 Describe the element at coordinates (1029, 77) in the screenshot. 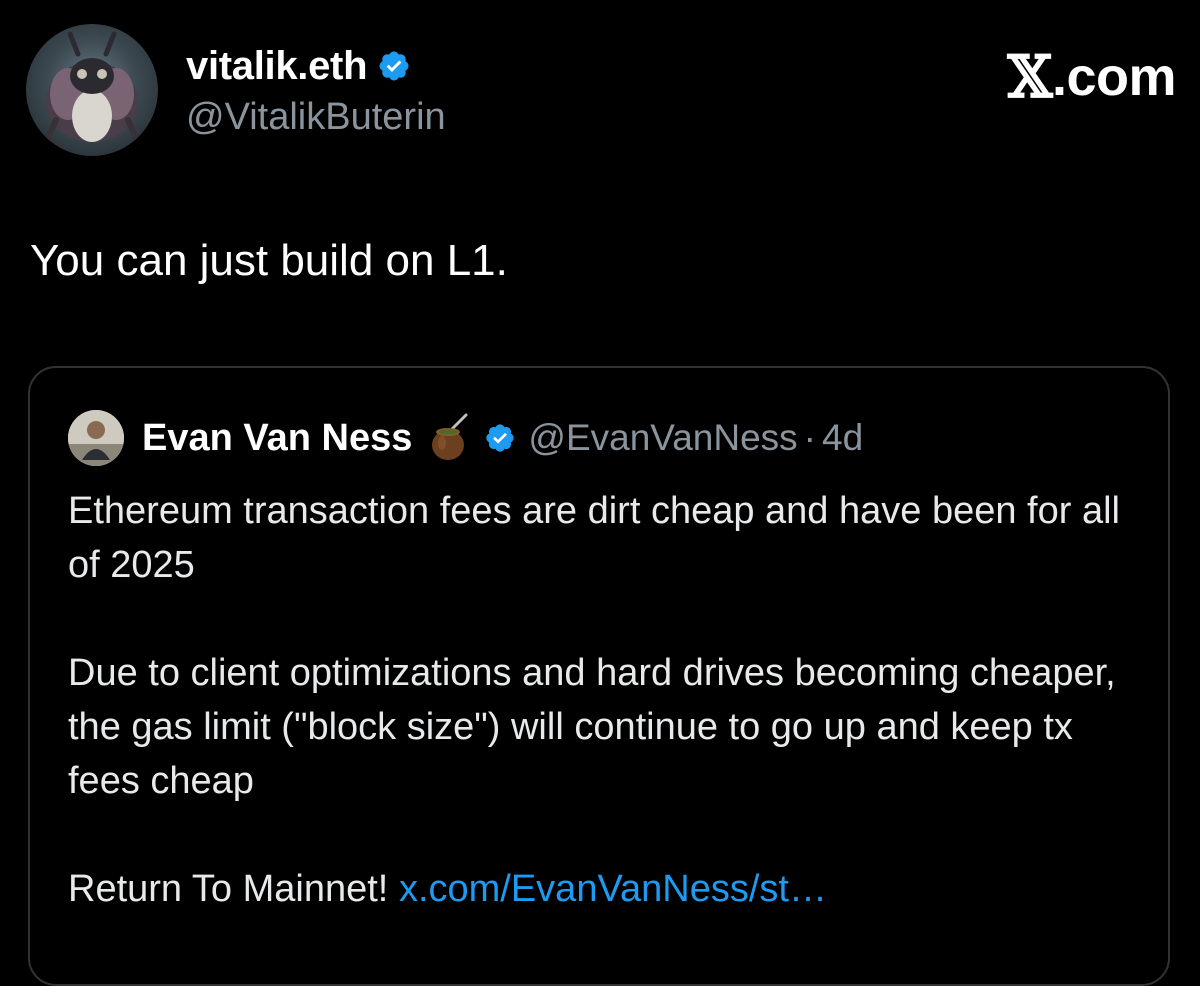

I see `x-logo-icon: 𝕏` at that location.